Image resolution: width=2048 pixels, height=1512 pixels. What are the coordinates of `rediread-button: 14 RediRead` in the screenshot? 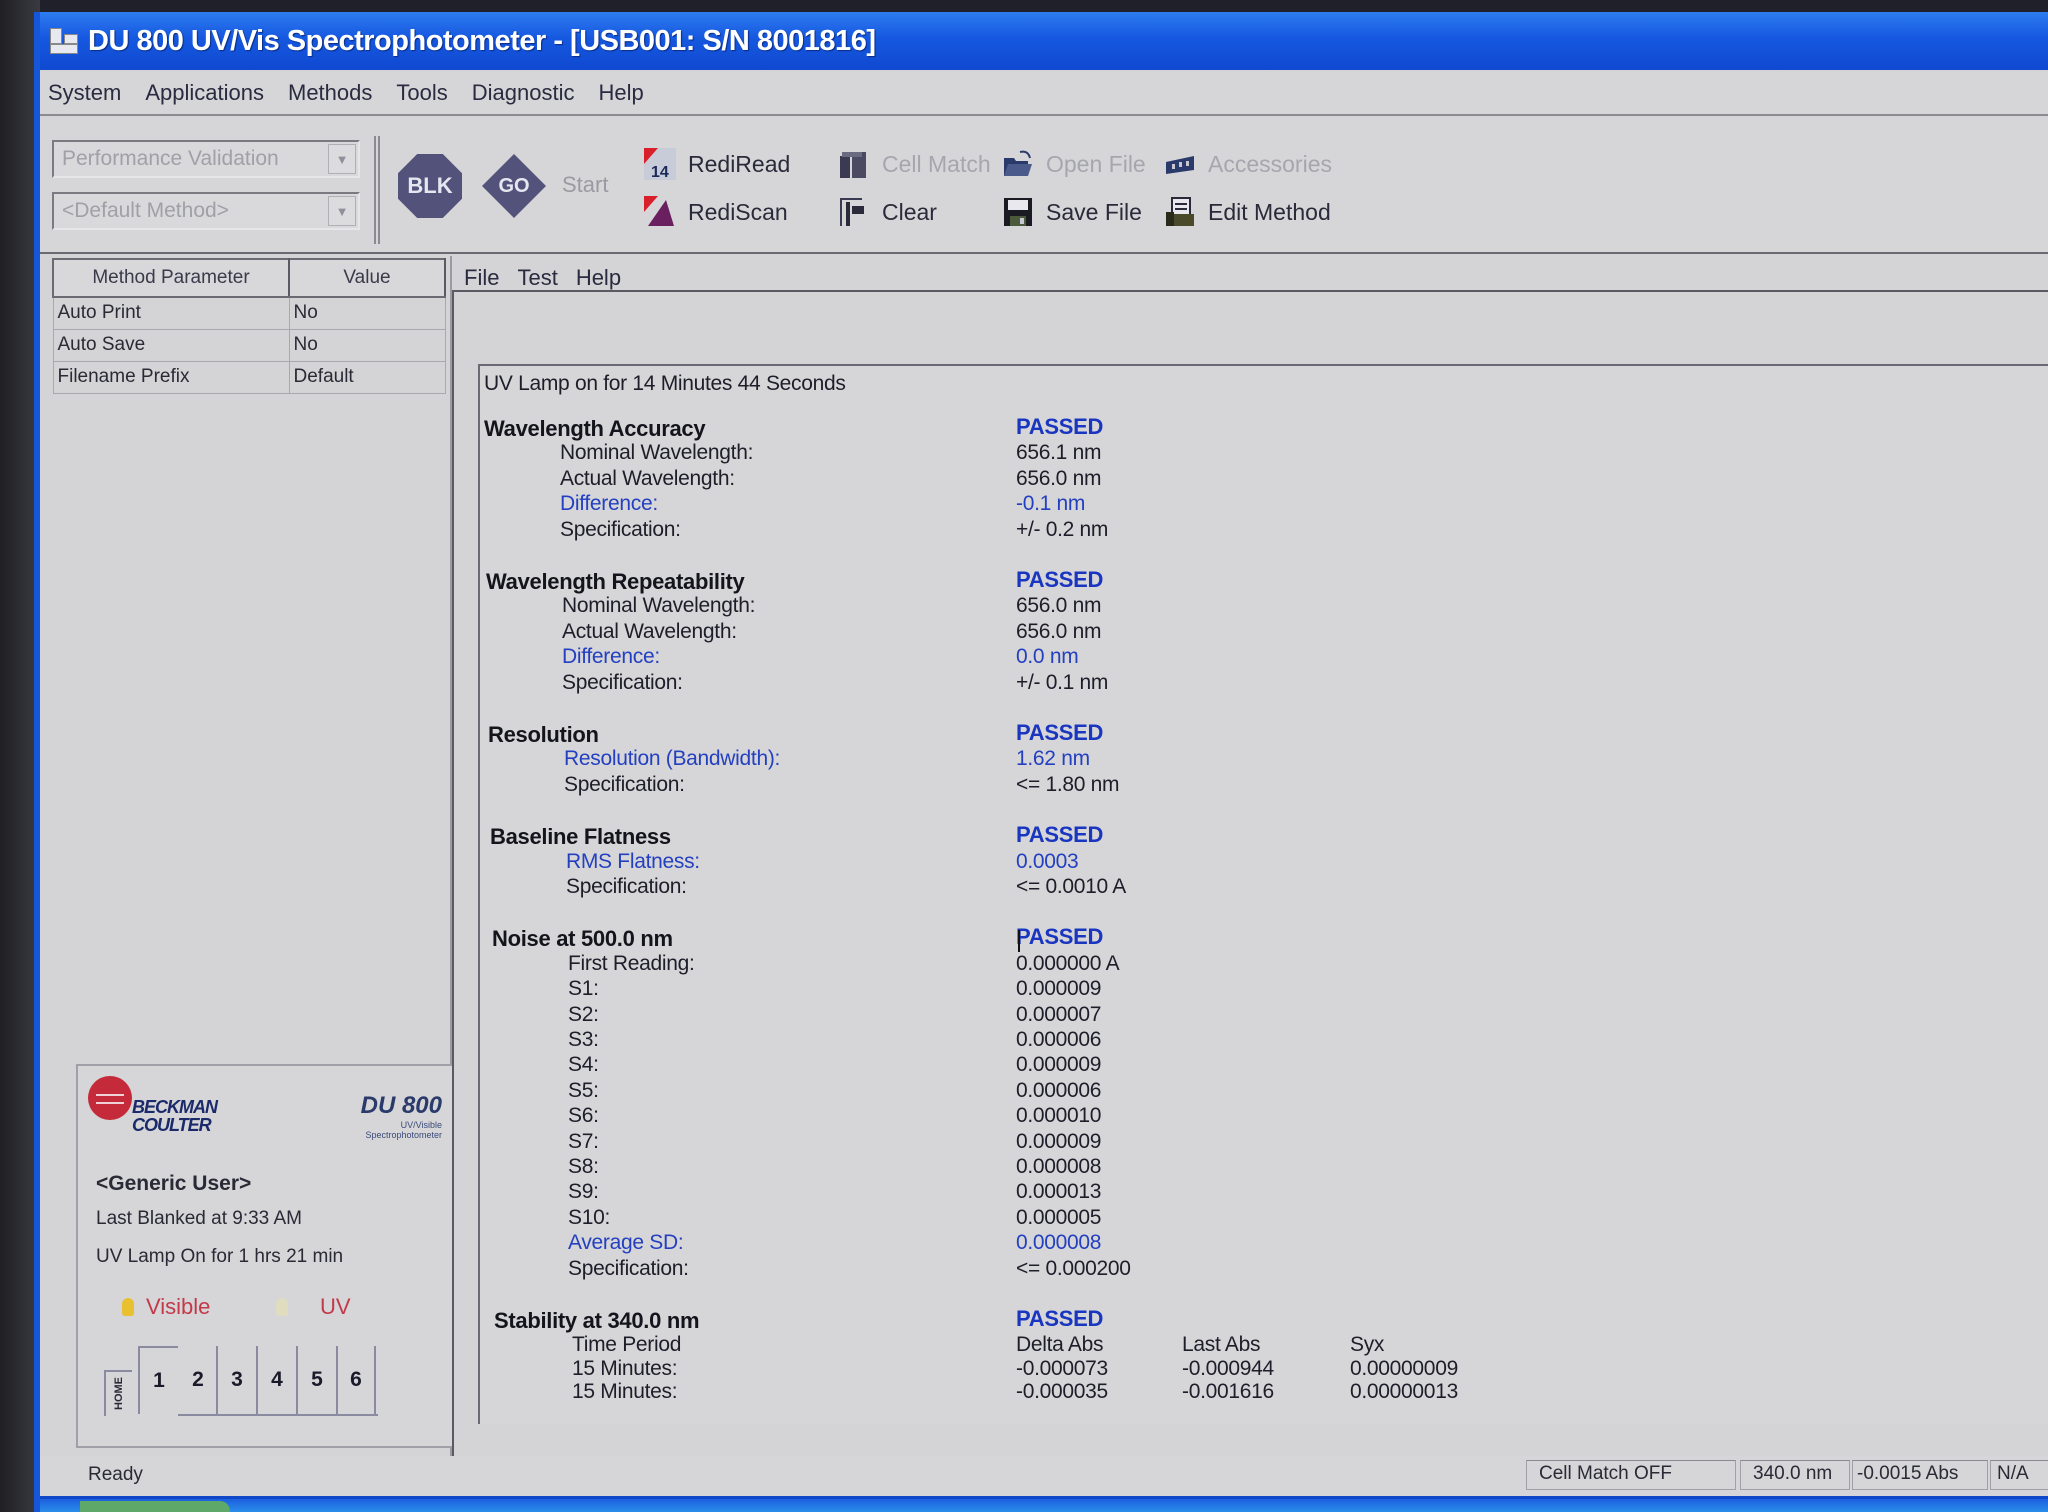 It's located at (717, 164).